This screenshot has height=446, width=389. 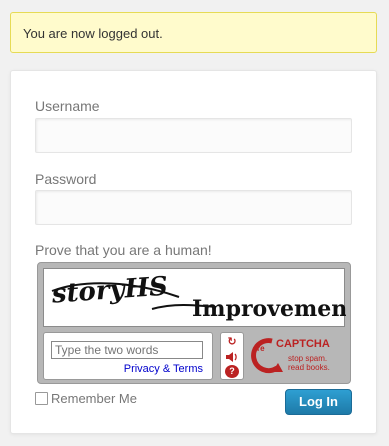 I want to click on username-label: Username, so click(x=67, y=106).